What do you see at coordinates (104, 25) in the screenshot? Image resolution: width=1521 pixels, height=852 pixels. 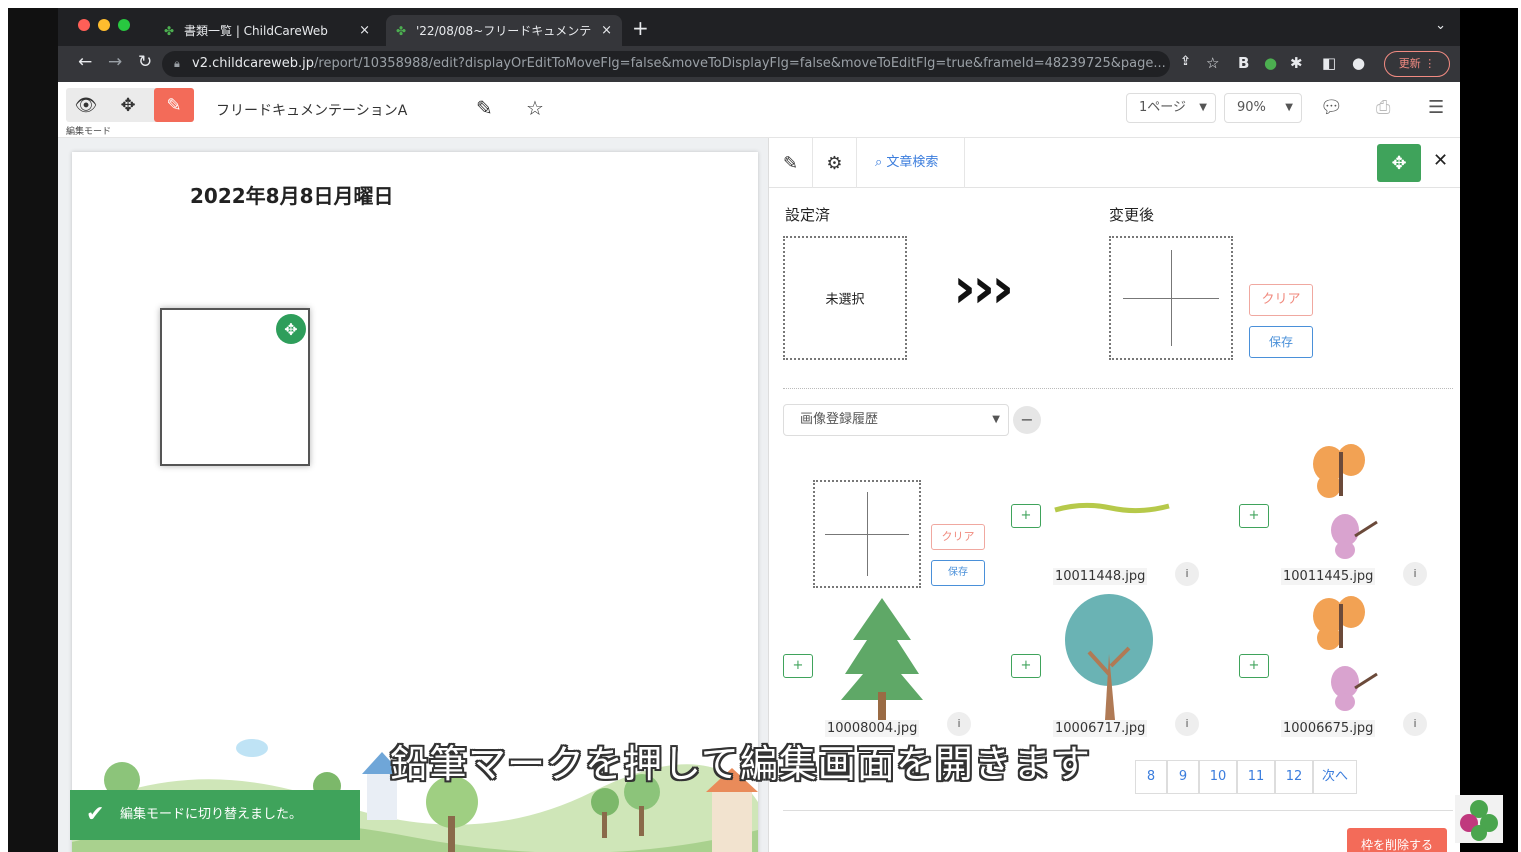 I see `window-minimize-dot` at bounding box center [104, 25].